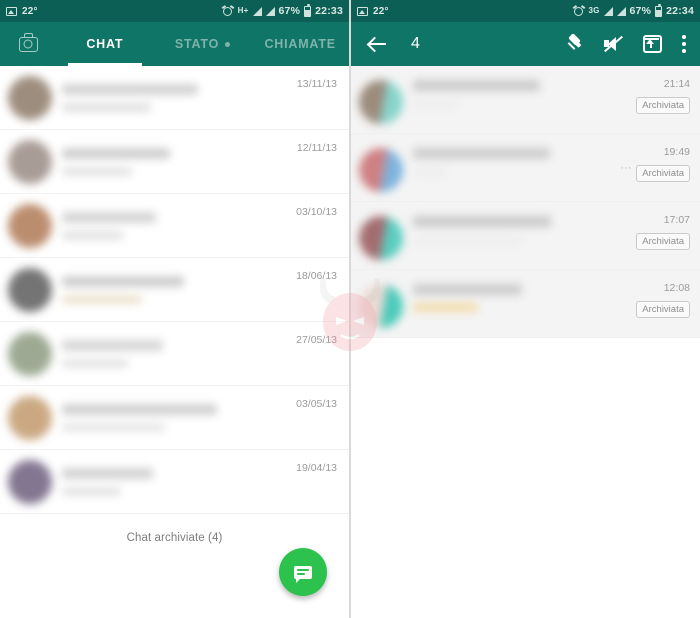 This screenshot has width=700, height=618. I want to click on archived-row-time: 17:07, so click(676, 220).